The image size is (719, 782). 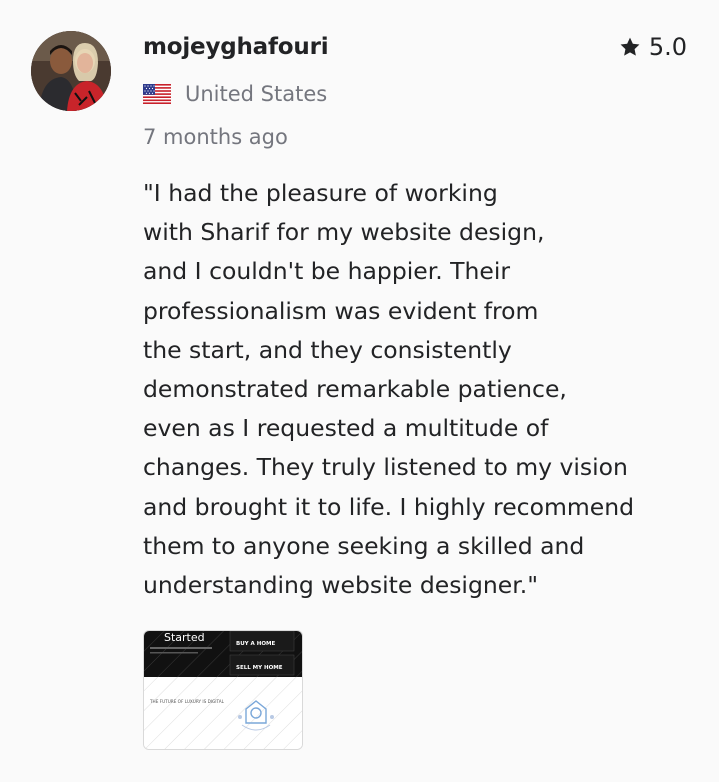 I want to click on avatar-photo, so click(x=71, y=71).